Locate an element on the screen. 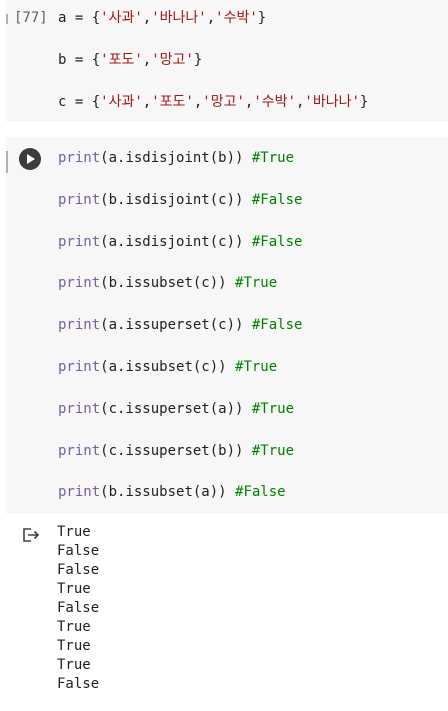  call-args: (a.issubset(c)) is located at coordinates (168, 367).